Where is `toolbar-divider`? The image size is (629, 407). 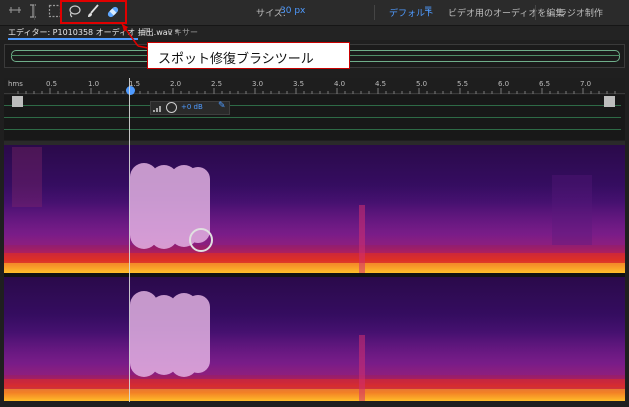 toolbar-divider is located at coordinates (34, 12).